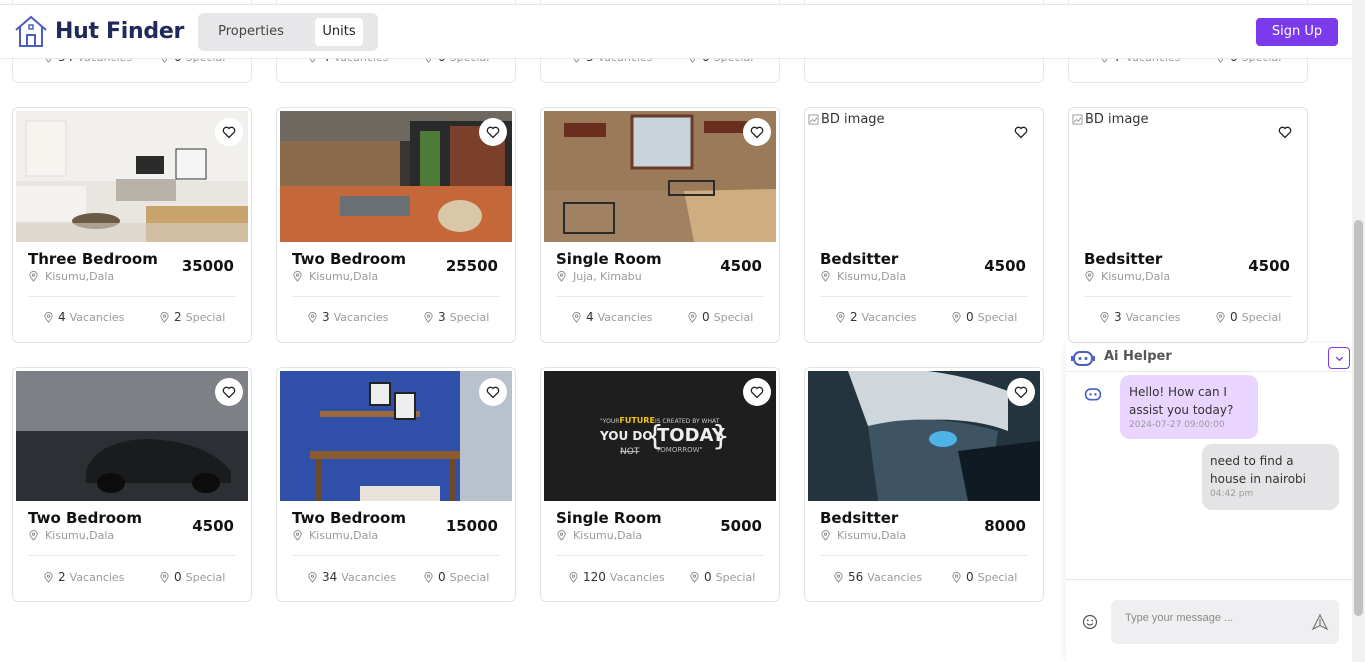  I want to click on tab-properties: Properties, so click(251, 32).